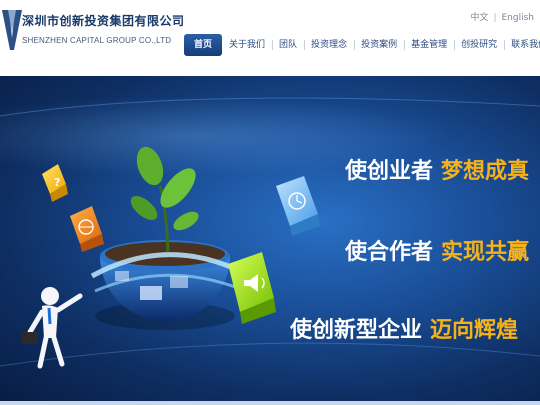  Describe the element at coordinates (485, 171) in the screenshot. I see `slogan-1-highlight: 梦想成真` at that location.